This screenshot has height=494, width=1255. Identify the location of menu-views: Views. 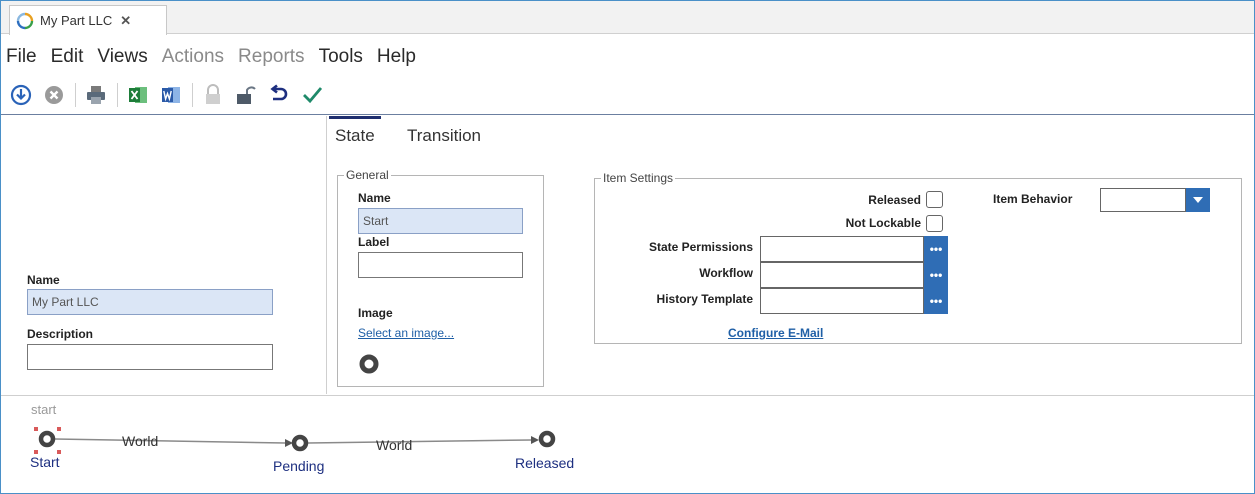
(122, 57).